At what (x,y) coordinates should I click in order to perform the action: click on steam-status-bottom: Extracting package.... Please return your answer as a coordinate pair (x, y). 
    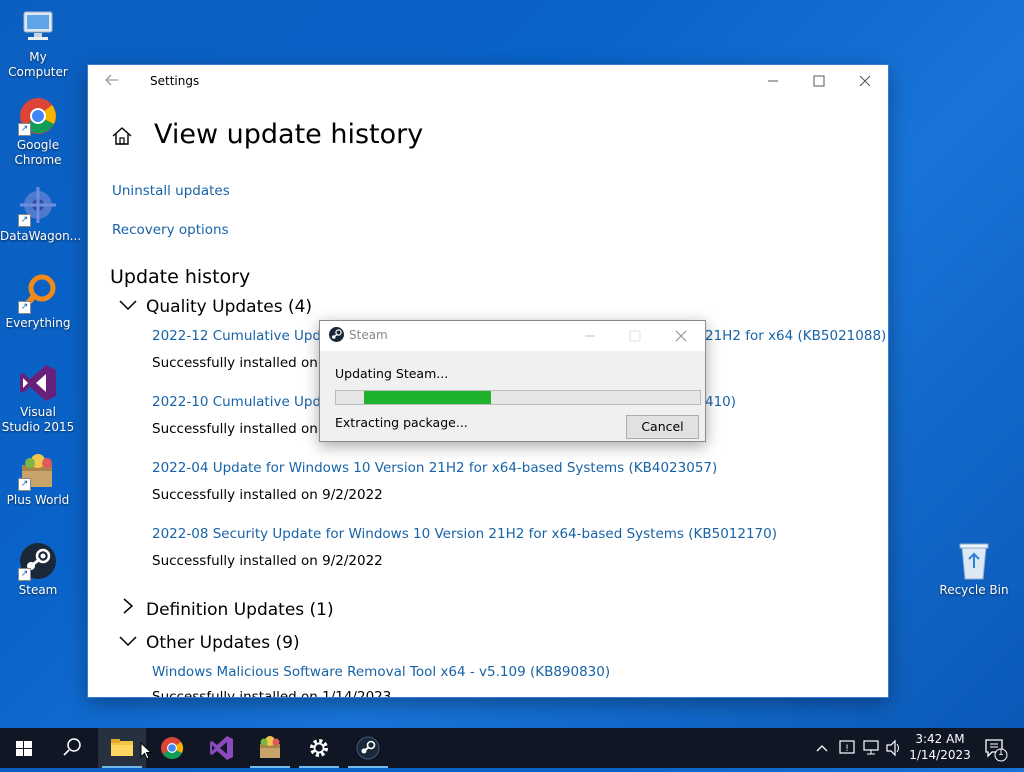
    Looking at the image, I should click on (401, 422).